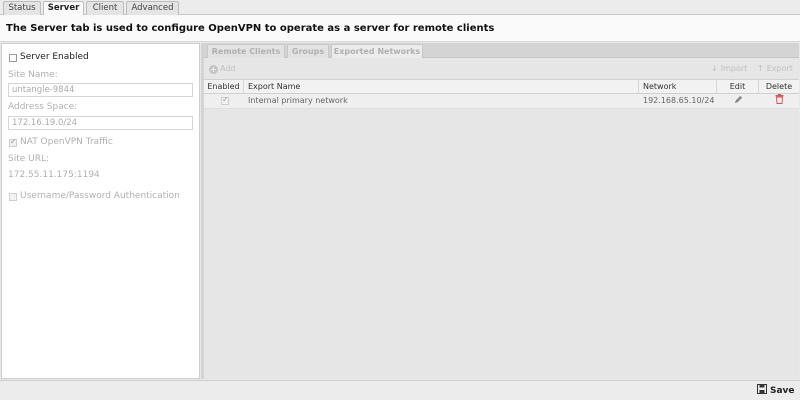  Describe the element at coordinates (738, 101) in the screenshot. I see `edit-icon` at that location.